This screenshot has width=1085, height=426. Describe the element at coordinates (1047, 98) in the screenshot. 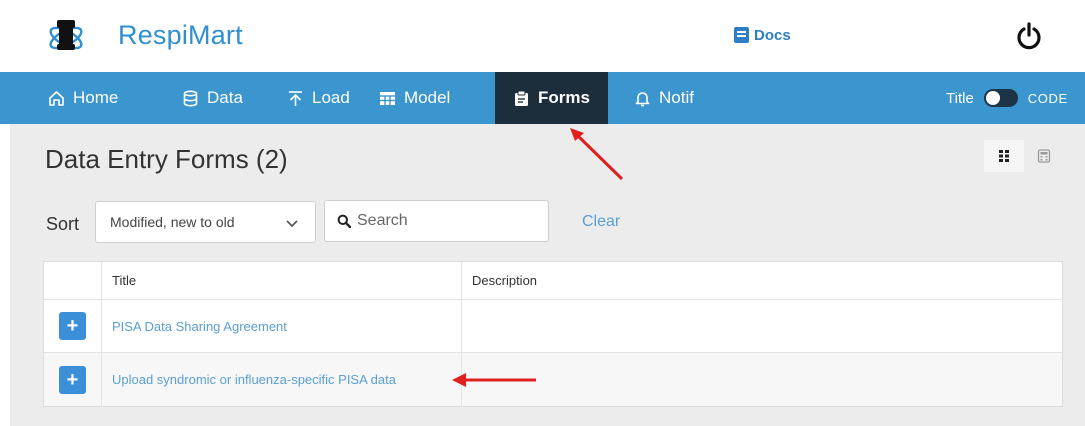

I see `toggle-right-label: CODE` at that location.